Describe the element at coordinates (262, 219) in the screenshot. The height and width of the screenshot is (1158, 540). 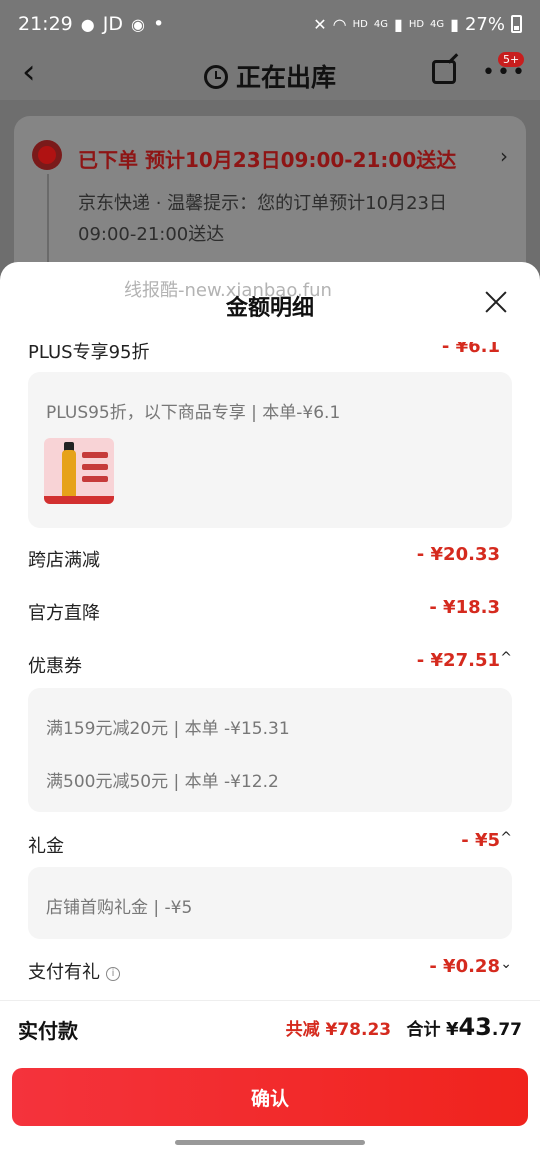
I see `tracking-description: 京东快递 · 温馨提示：您的订单预计10月23日09:00-21:00送达` at that location.